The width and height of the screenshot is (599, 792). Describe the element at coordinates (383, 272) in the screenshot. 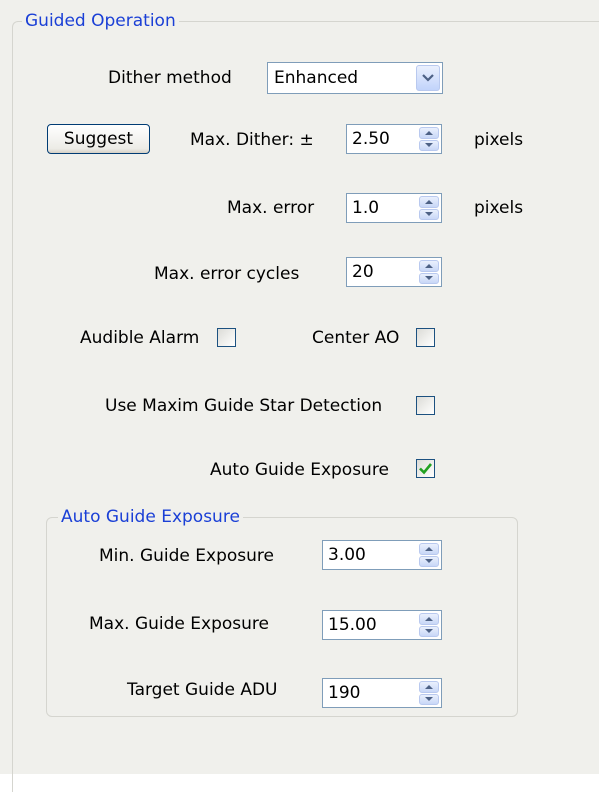

I see `max-error-cycles-input` at that location.